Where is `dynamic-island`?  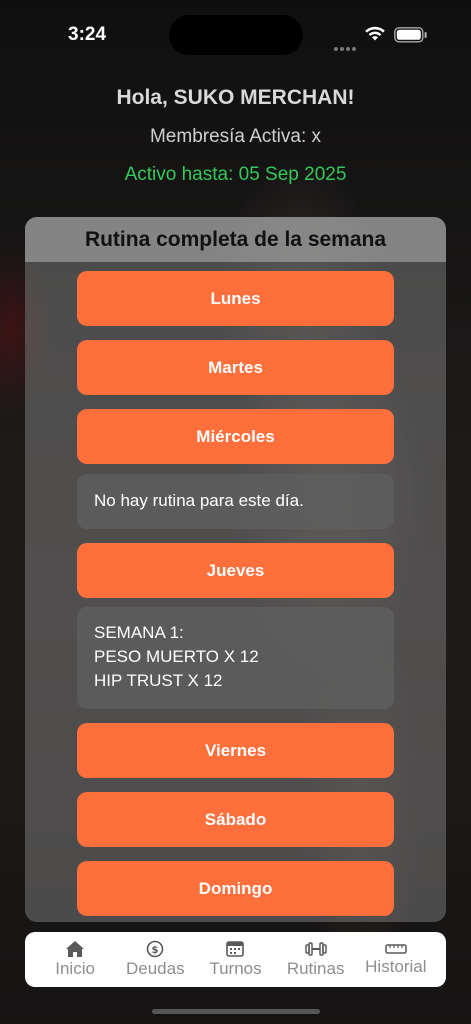
dynamic-island is located at coordinates (236, 35).